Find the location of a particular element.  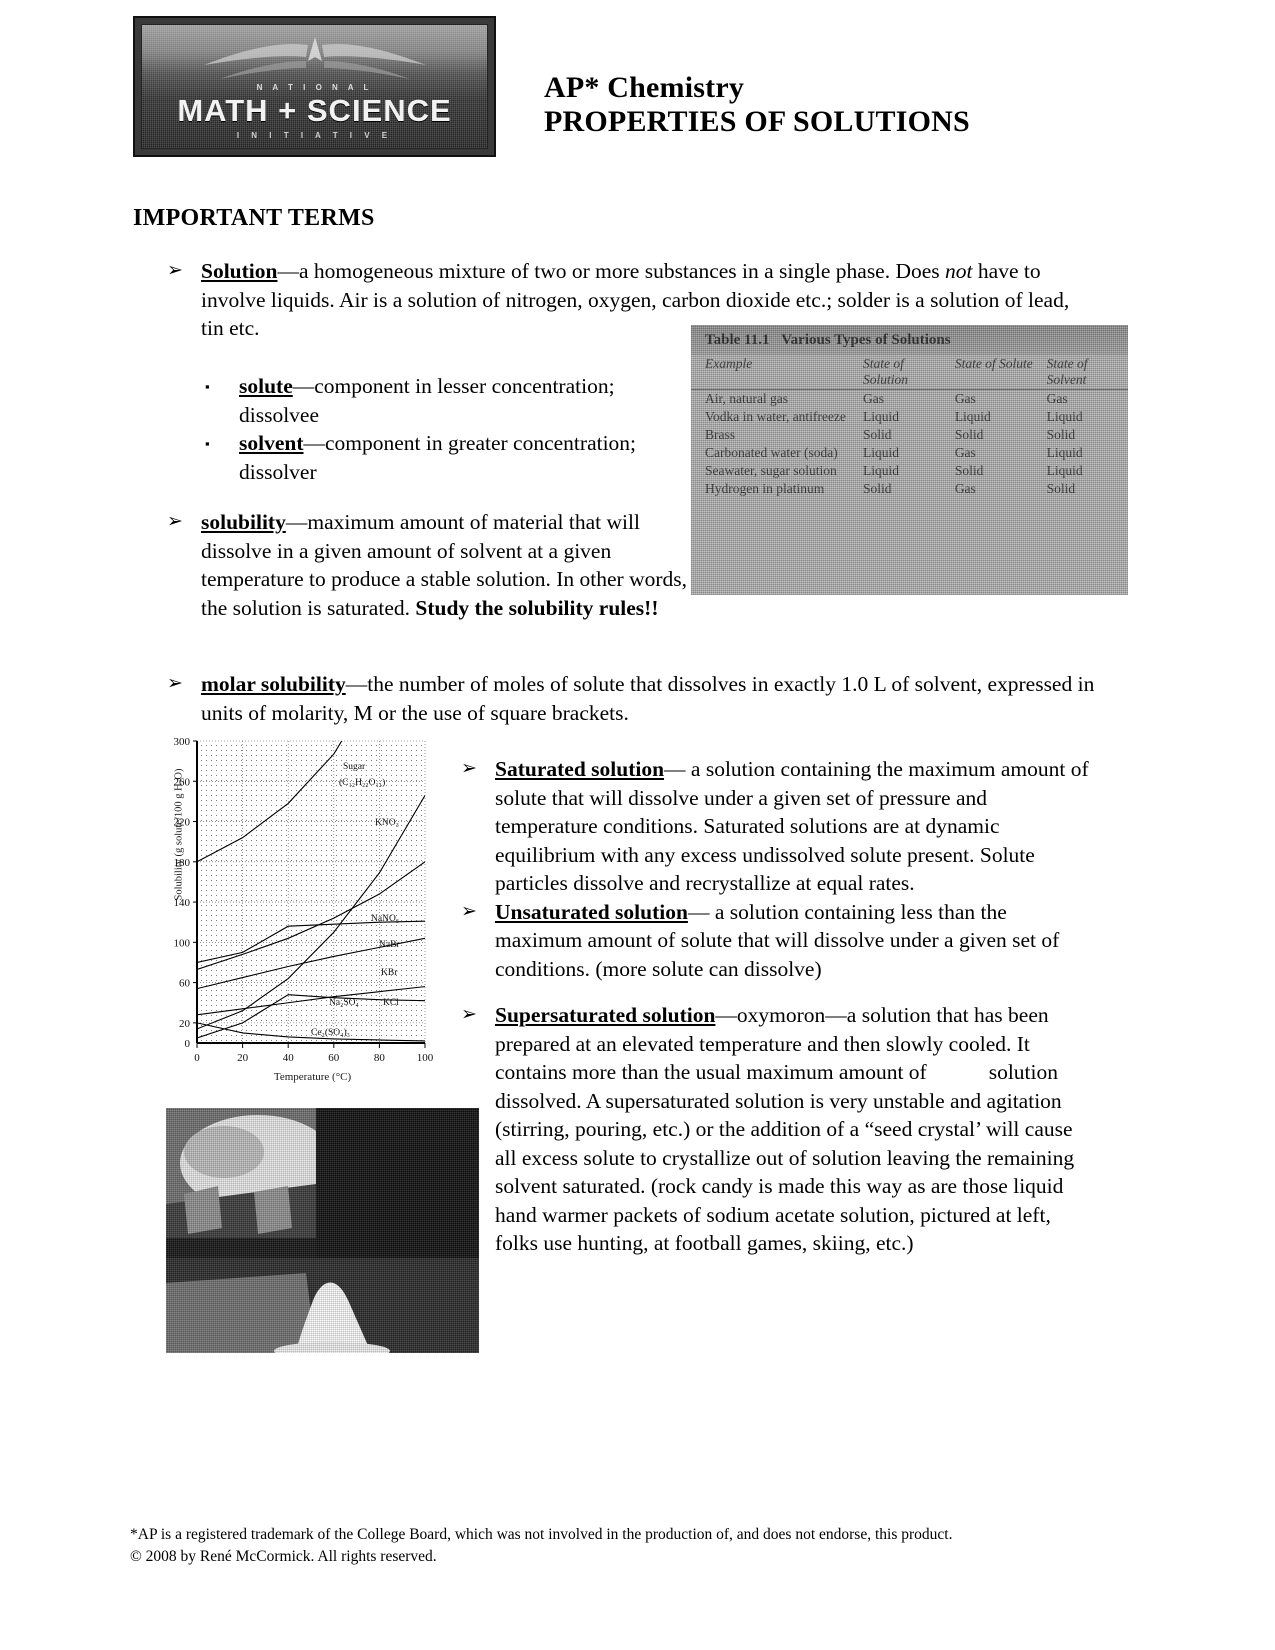

chart-series-label: NaBr is located at coordinates (389, 945).